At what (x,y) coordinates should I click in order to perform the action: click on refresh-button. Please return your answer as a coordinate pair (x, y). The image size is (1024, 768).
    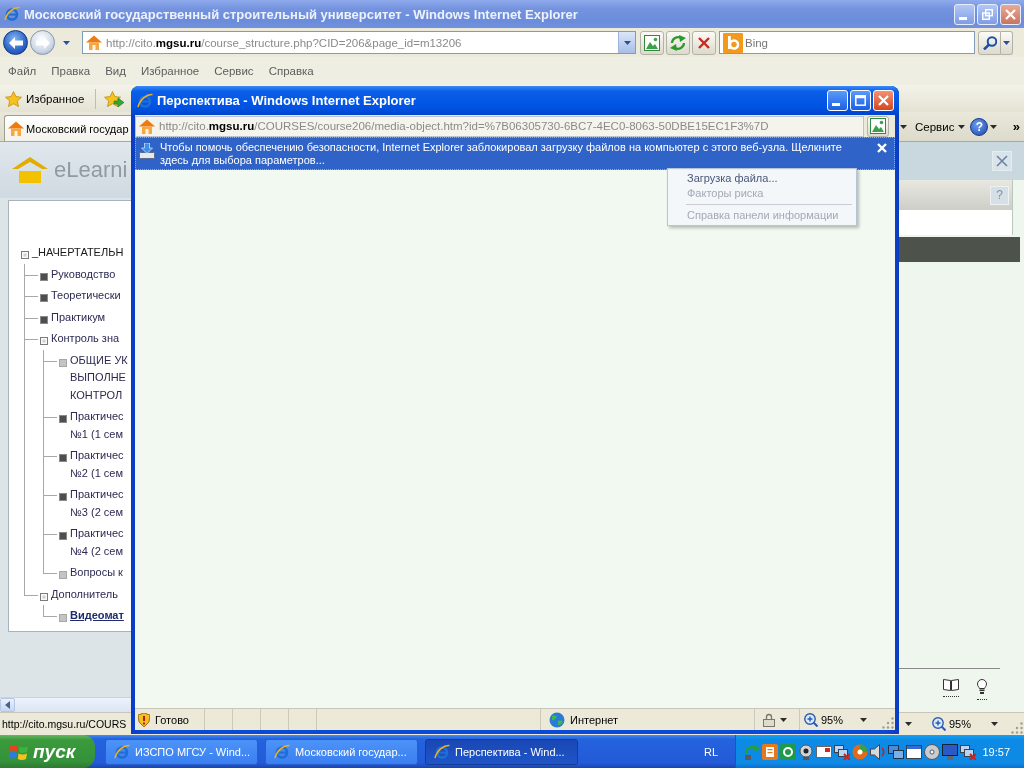
    Looking at the image, I should click on (678, 42).